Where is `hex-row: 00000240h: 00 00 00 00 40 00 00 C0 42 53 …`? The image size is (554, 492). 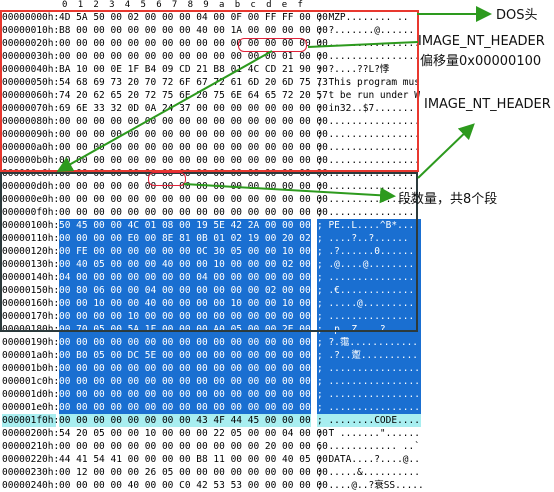 hex-row: 00000240h: 00 00 00 00 40 00 00 C0 42 53 … is located at coordinates (277, 485).